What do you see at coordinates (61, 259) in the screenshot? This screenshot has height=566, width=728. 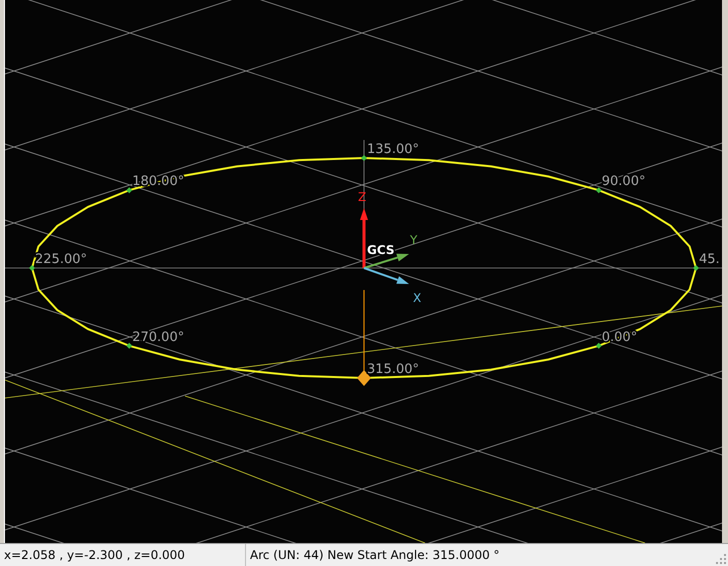 I see `angle-label: 225.00°` at bounding box center [61, 259].